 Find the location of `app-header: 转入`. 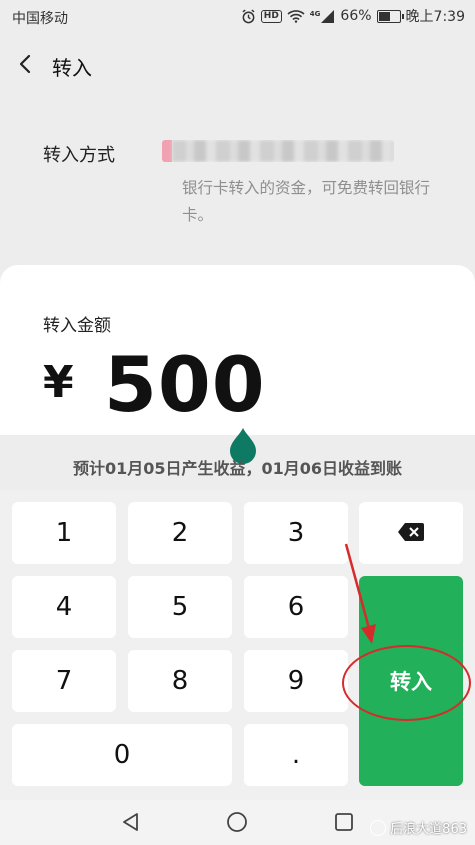

app-header: 转入 is located at coordinates (237, 65).